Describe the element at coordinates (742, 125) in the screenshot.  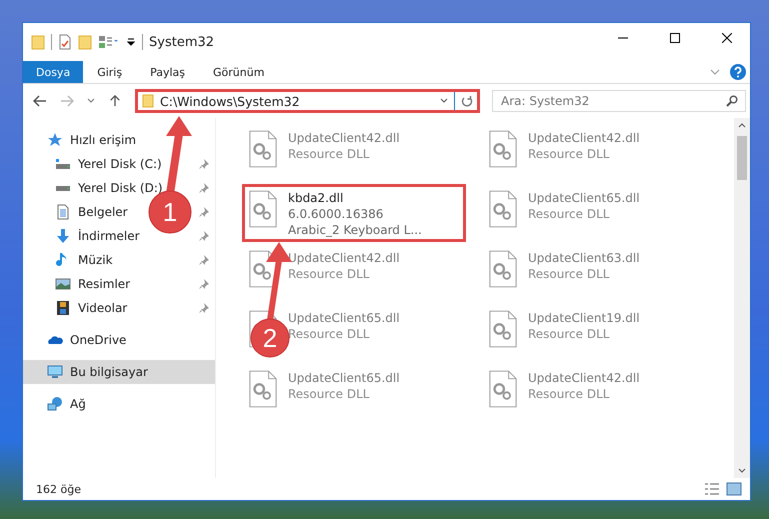
I see `scroll-up-icon` at that location.